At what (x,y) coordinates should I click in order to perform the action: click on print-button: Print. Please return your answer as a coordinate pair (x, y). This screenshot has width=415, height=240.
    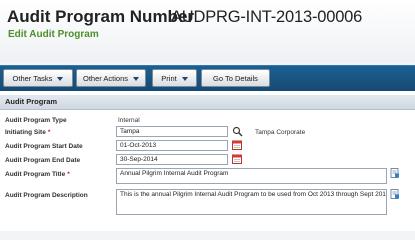
    Looking at the image, I should click on (174, 78).